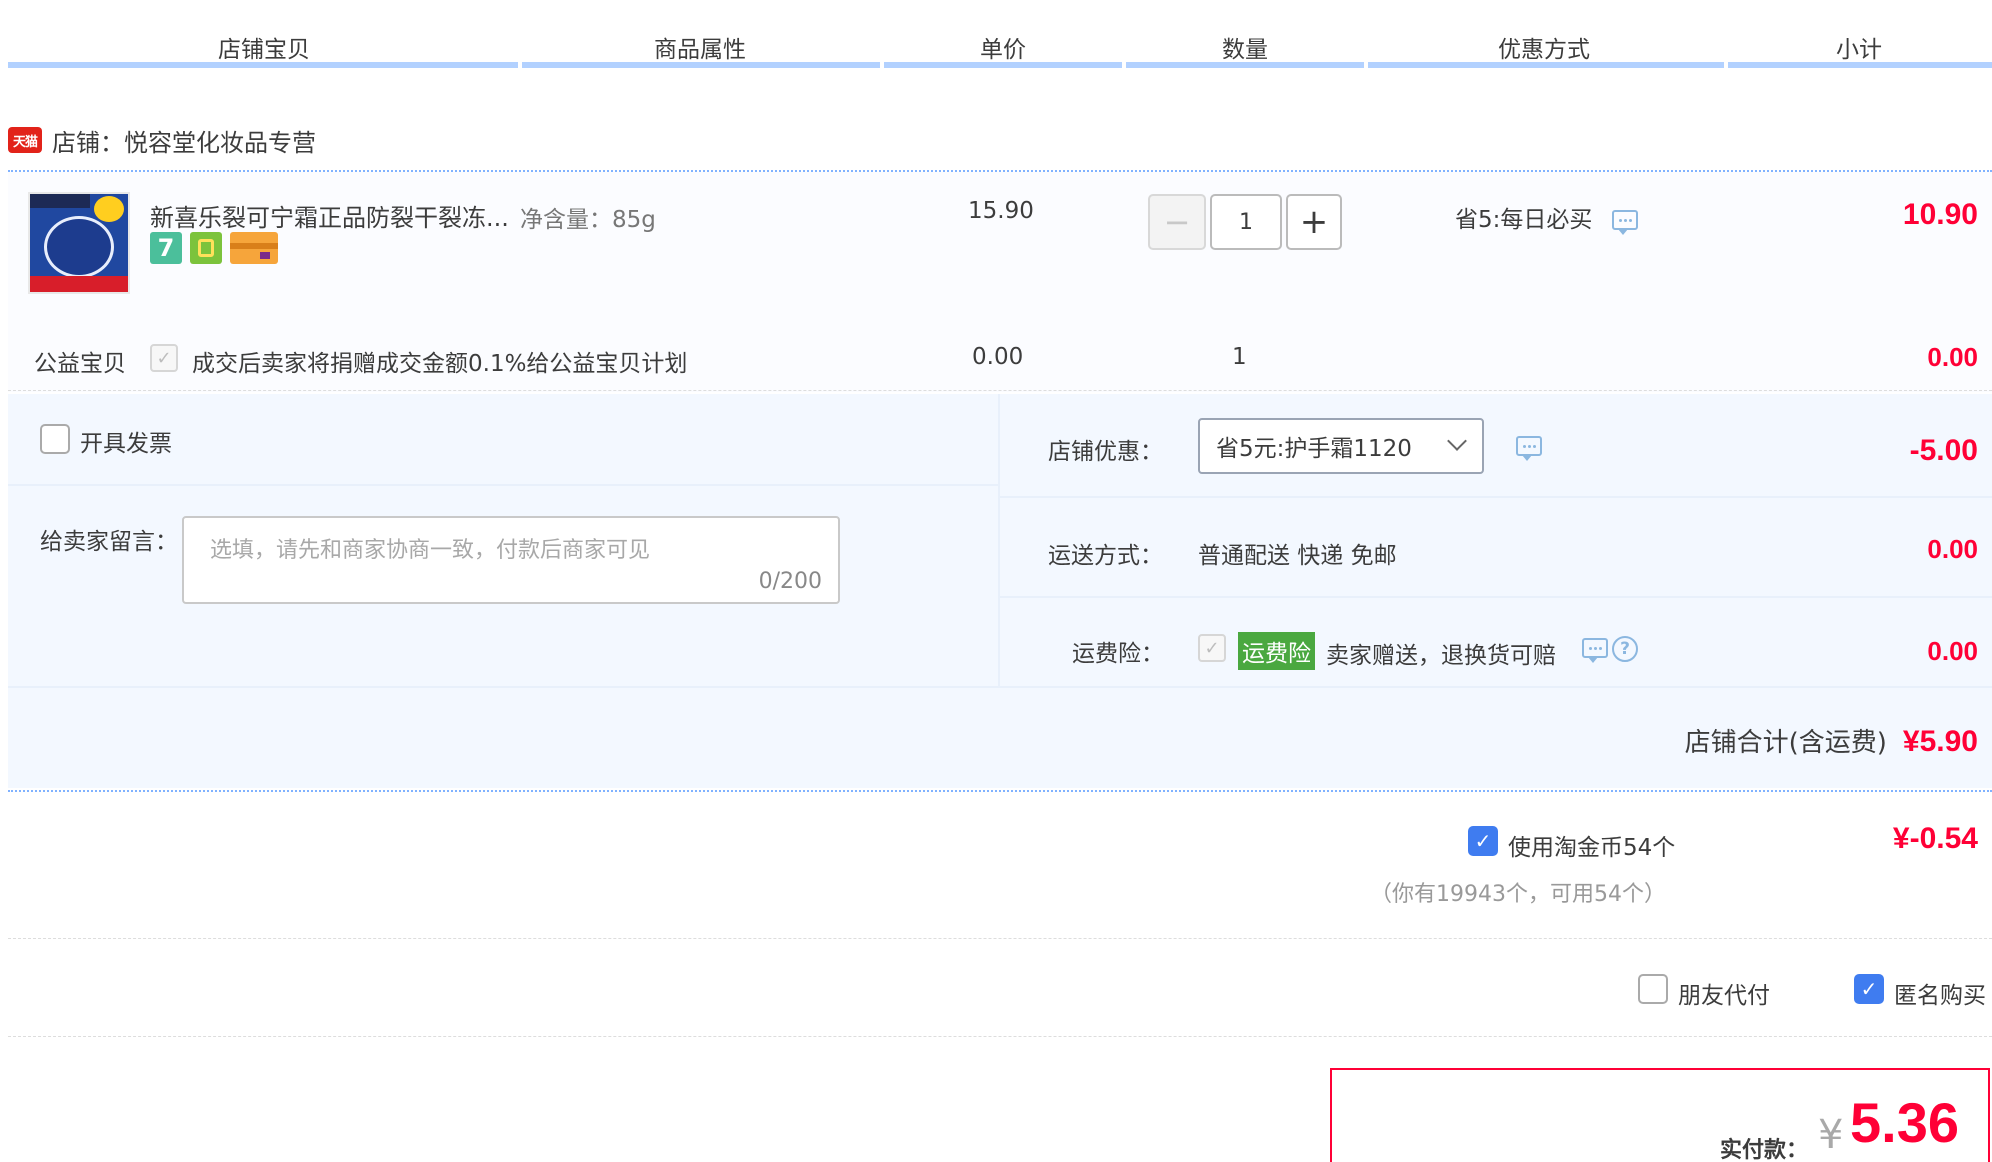 The image size is (1992, 1162). What do you see at coordinates (1935, 838) in the screenshot?
I see `taojinbi-amount: ¥-0.54` at bounding box center [1935, 838].